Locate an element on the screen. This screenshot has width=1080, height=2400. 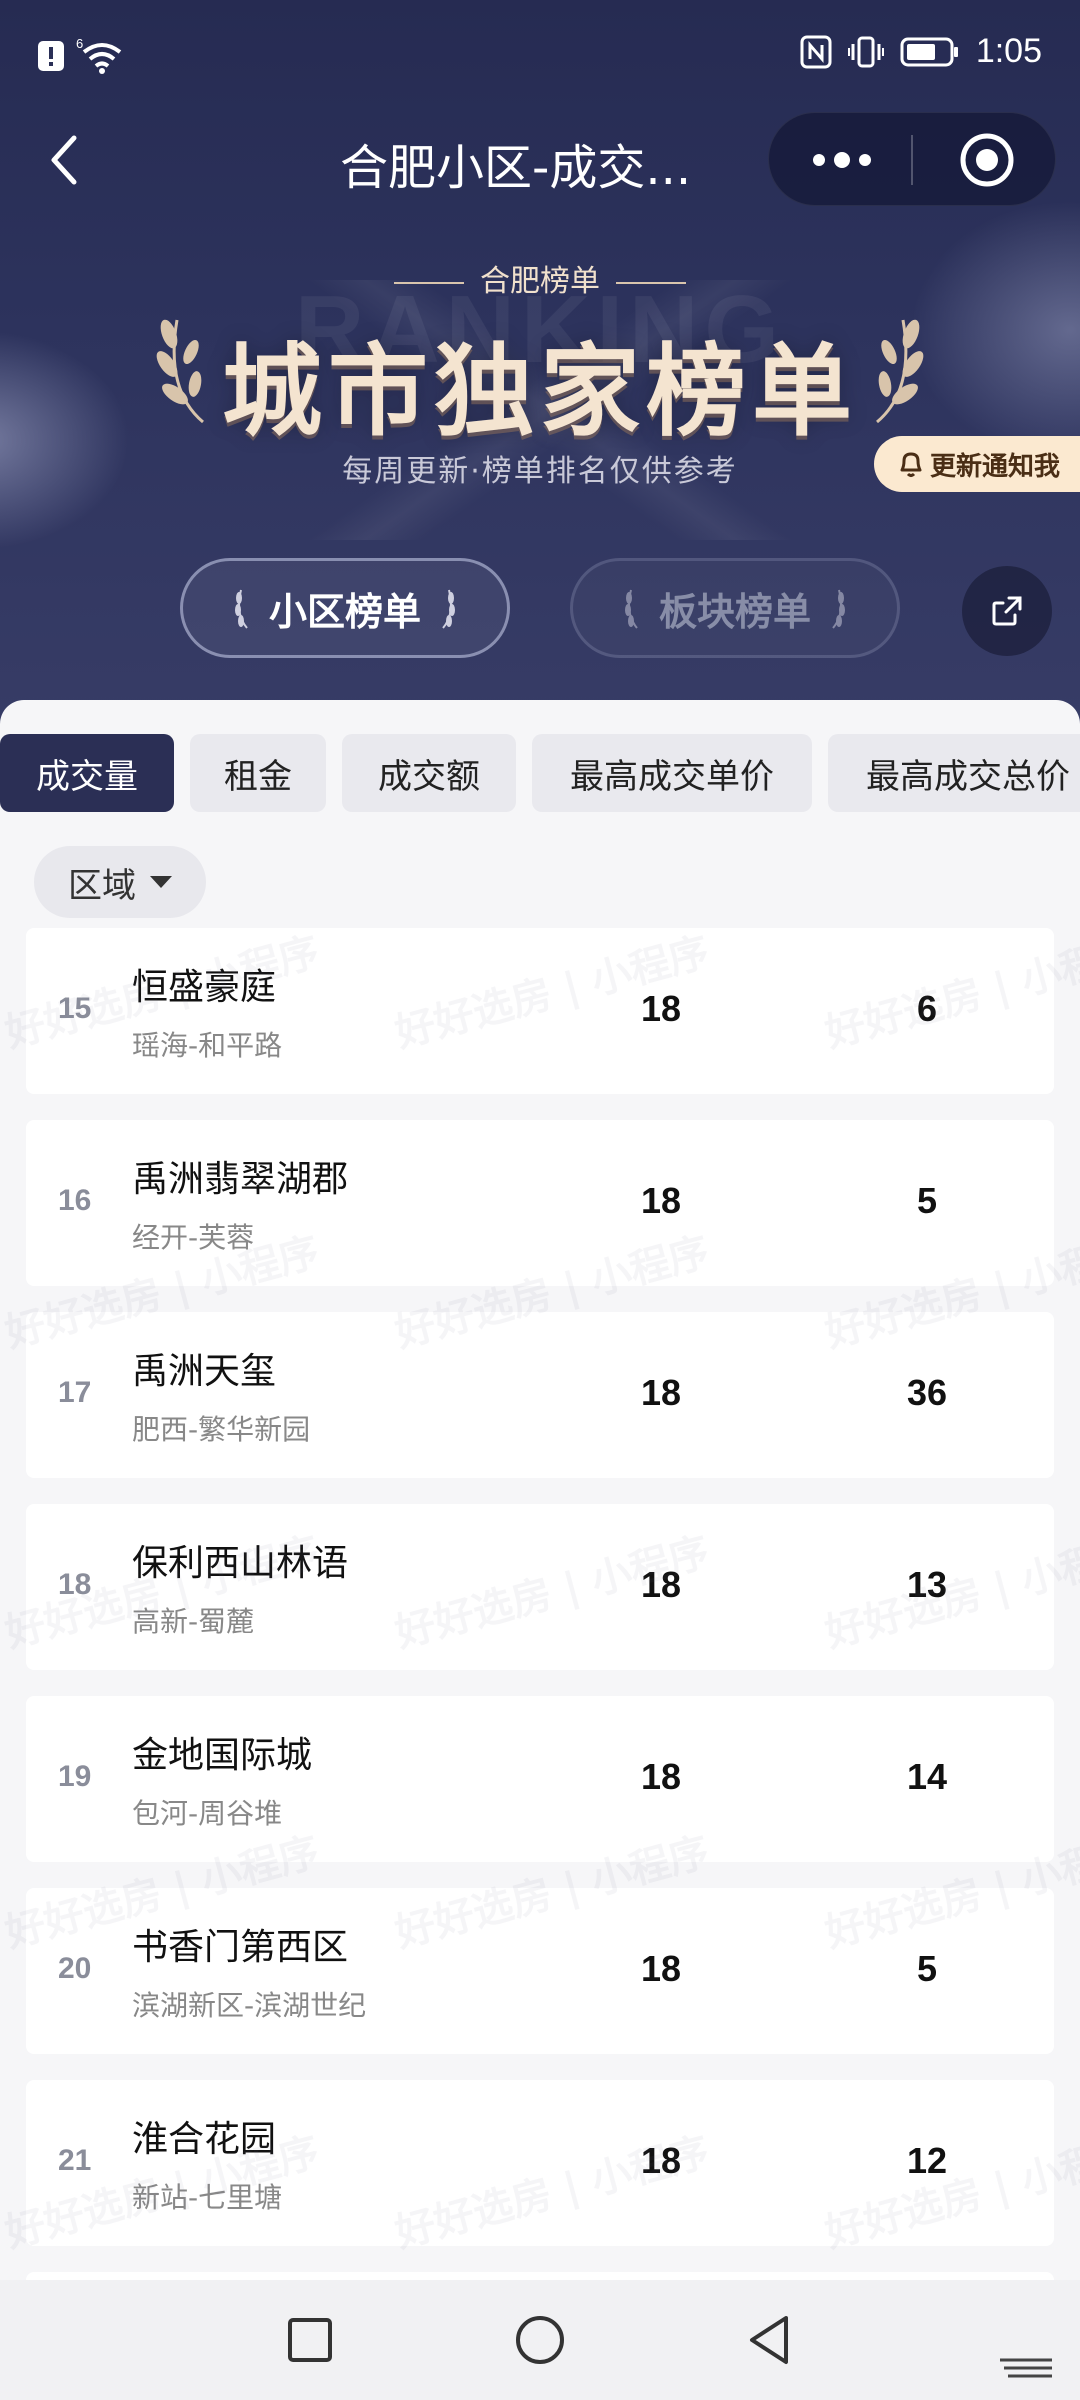
bell-icon is located at coordinates (911, 464).